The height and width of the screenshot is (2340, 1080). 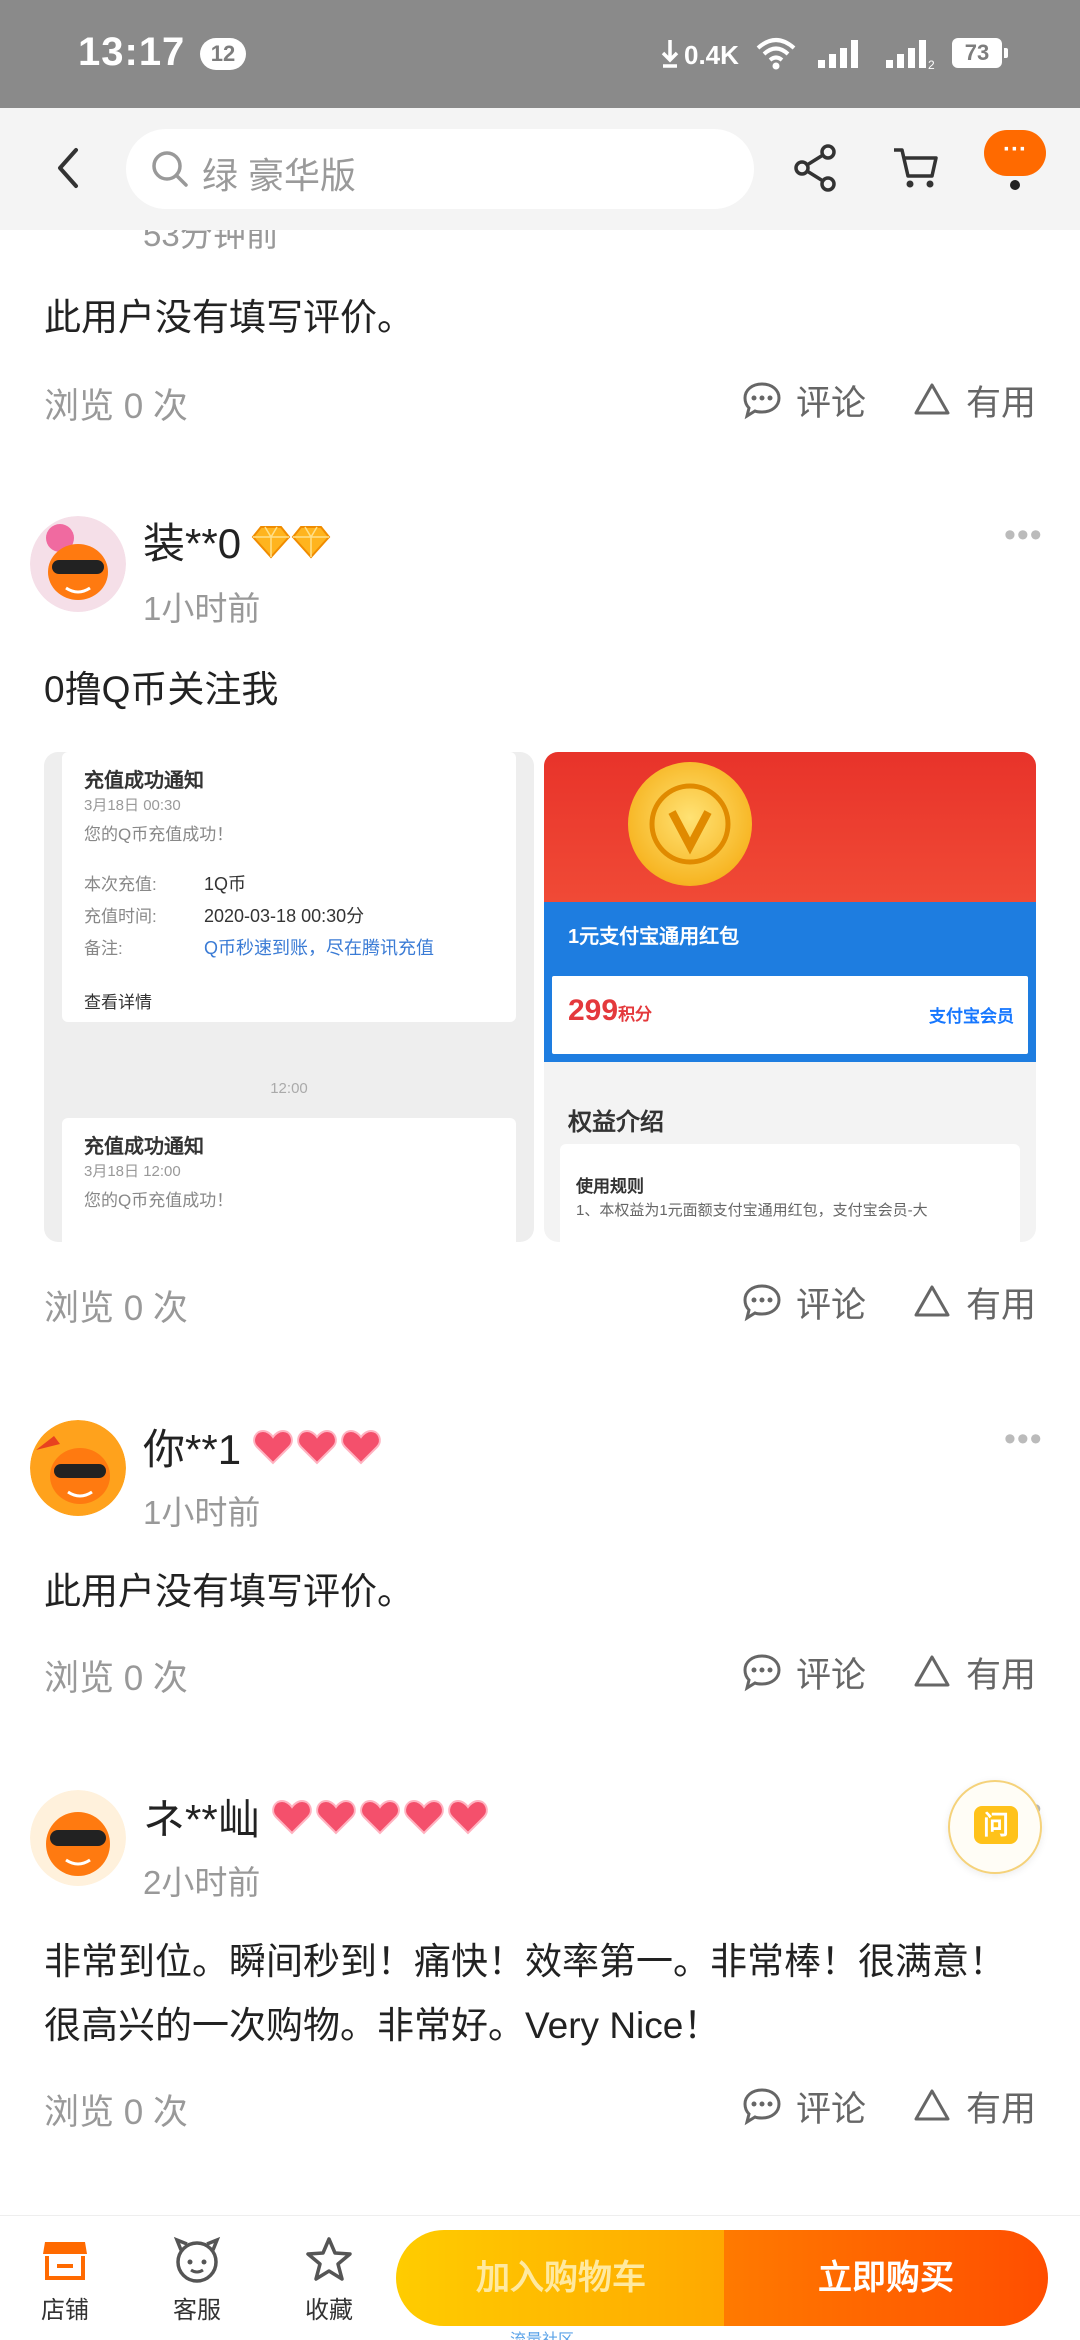 What do you see at coordinates (197, 2259) in the screenshot?
I see `customer-service-icon` at bounding box center [197, 2259].